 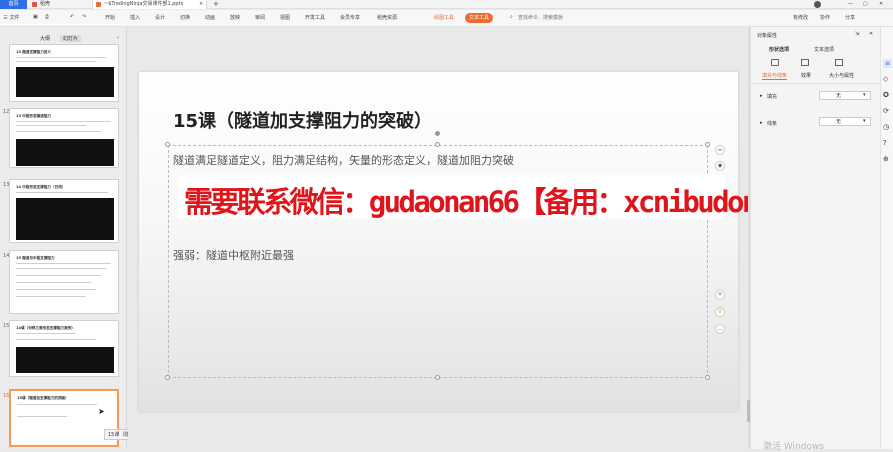 What do you see at coordinates (800, 17) in the screenshot?
I see `modified-status: 有修改` at bounding box center [800, 17].